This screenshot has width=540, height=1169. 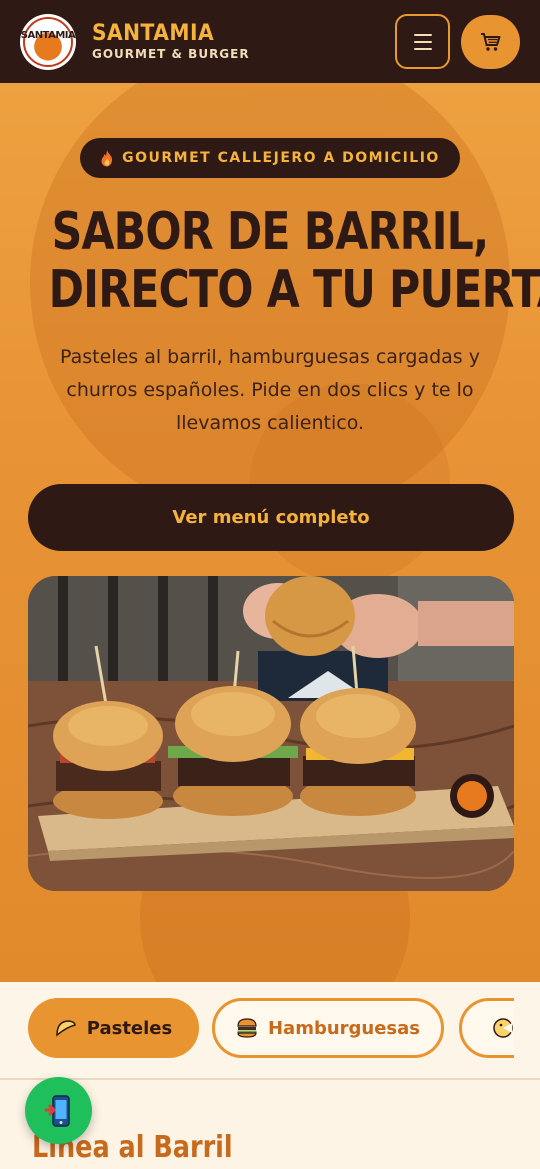 I want to click on logo-badge: SANTAMIA, so click(x=48, y=41).